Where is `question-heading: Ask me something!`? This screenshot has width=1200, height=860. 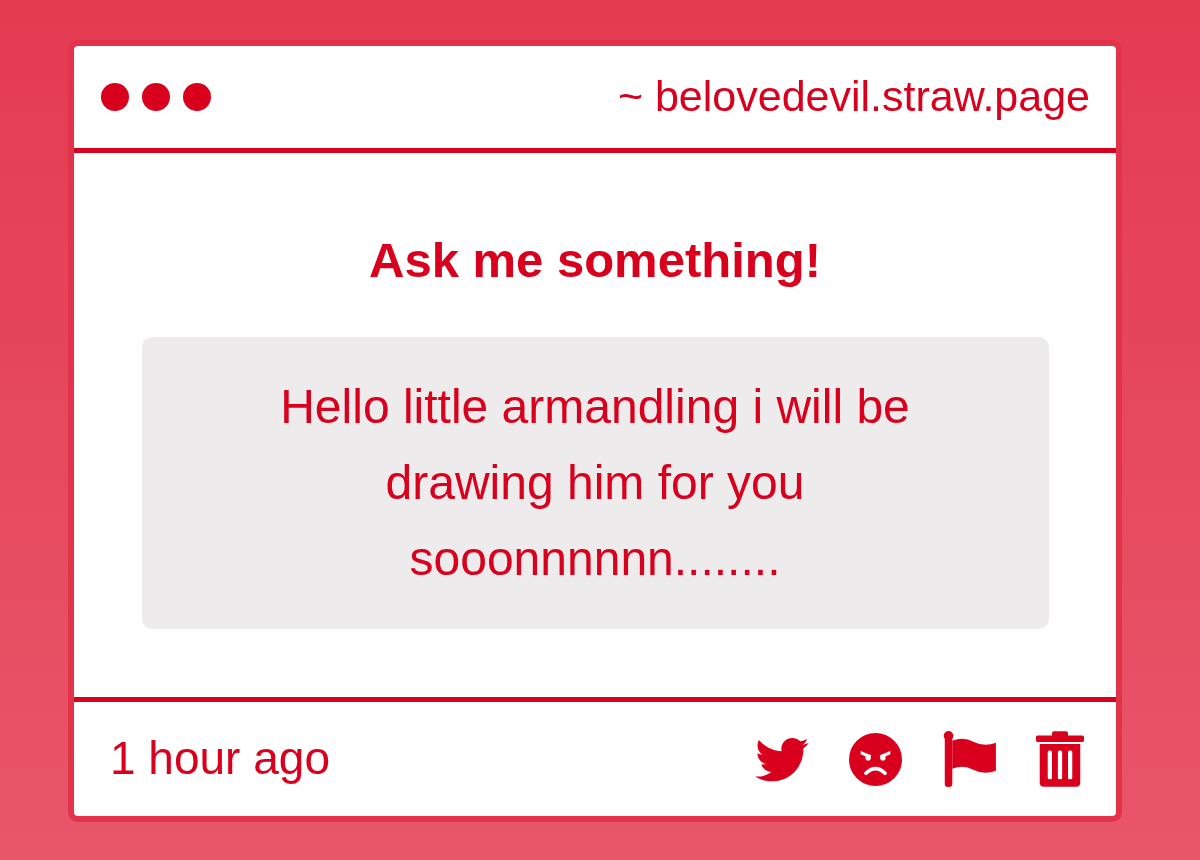
question-heading: Ask me something! is located at coordinates (595, 260).